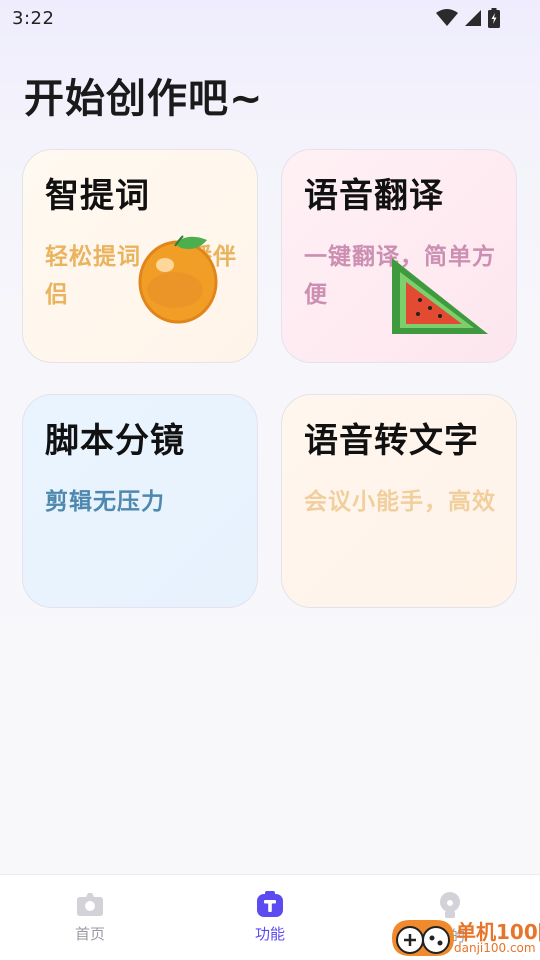  I want to click on tab-label: 功能, so click(269, 934).